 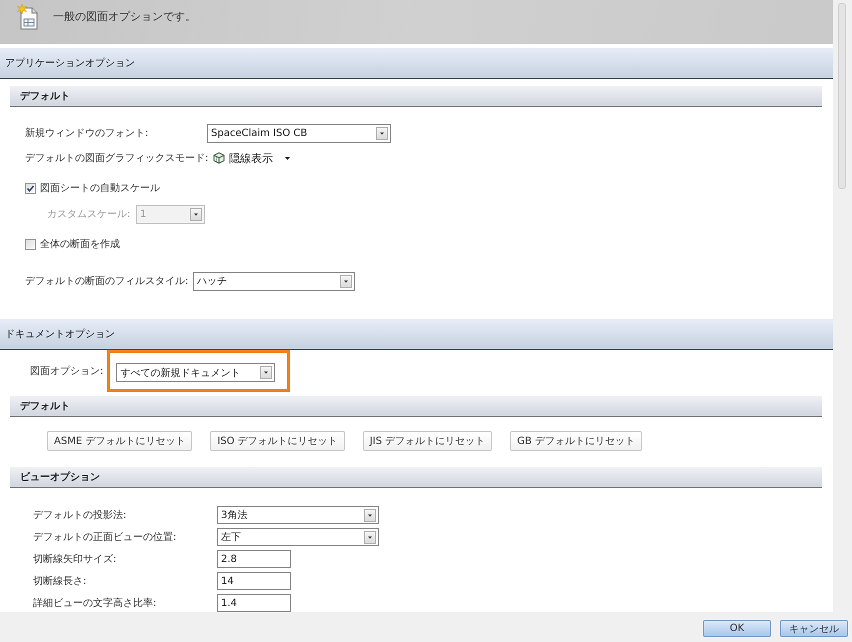 I want to click on reset-button: ASME デフォルトにリセット, so click(x=119, y=441).